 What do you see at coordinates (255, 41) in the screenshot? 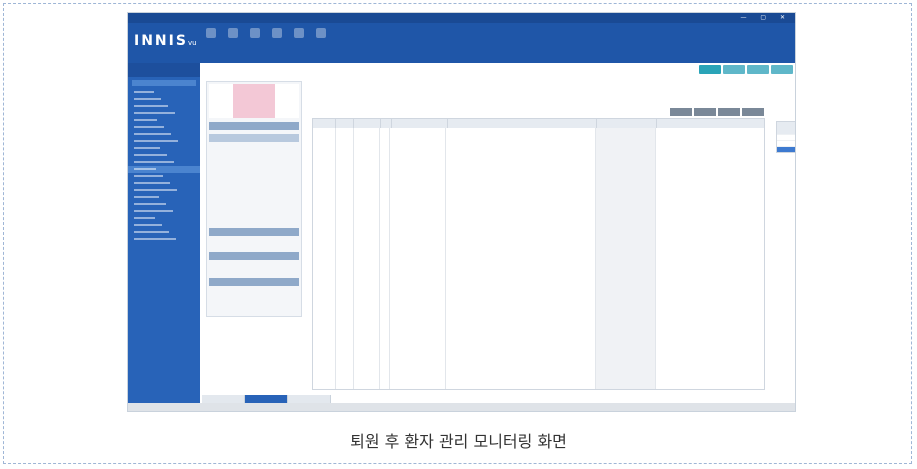
I see `toolbar-calendar-button` at bounding box center [255, 41].